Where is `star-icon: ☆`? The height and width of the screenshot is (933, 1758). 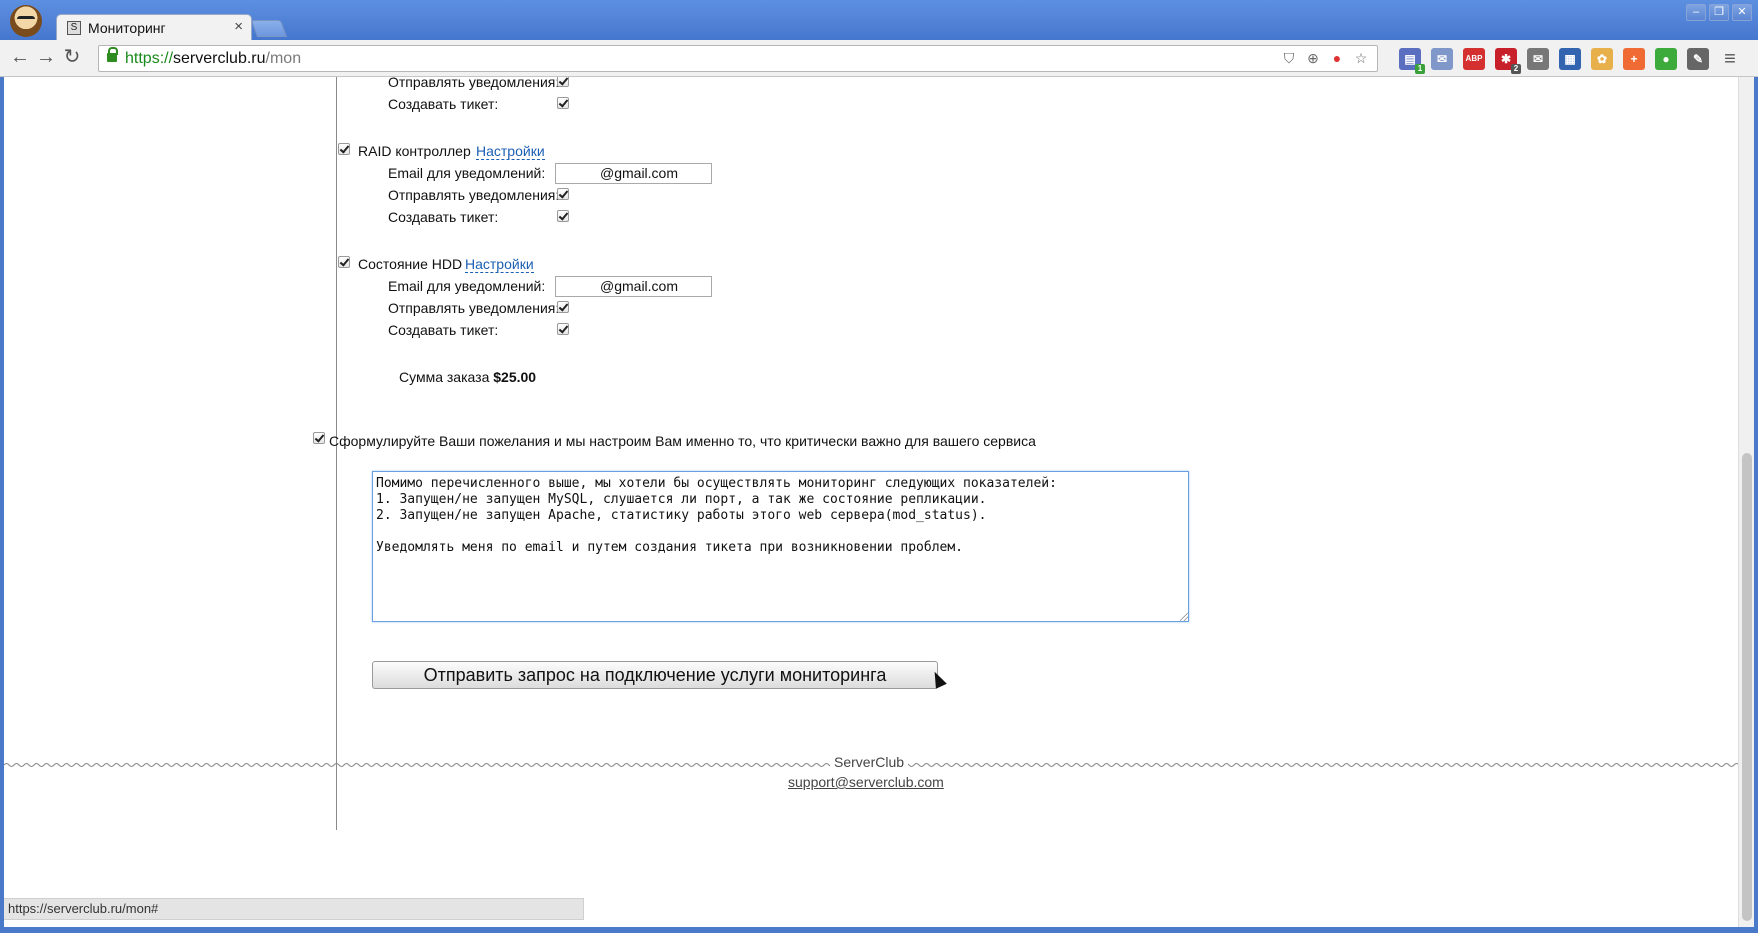 star-icon: ☆ is located at coordinates (1361, 58).